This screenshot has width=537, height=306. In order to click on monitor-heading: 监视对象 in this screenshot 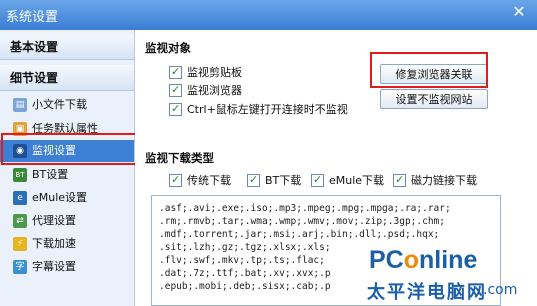, I will do `click(168, 48)`.